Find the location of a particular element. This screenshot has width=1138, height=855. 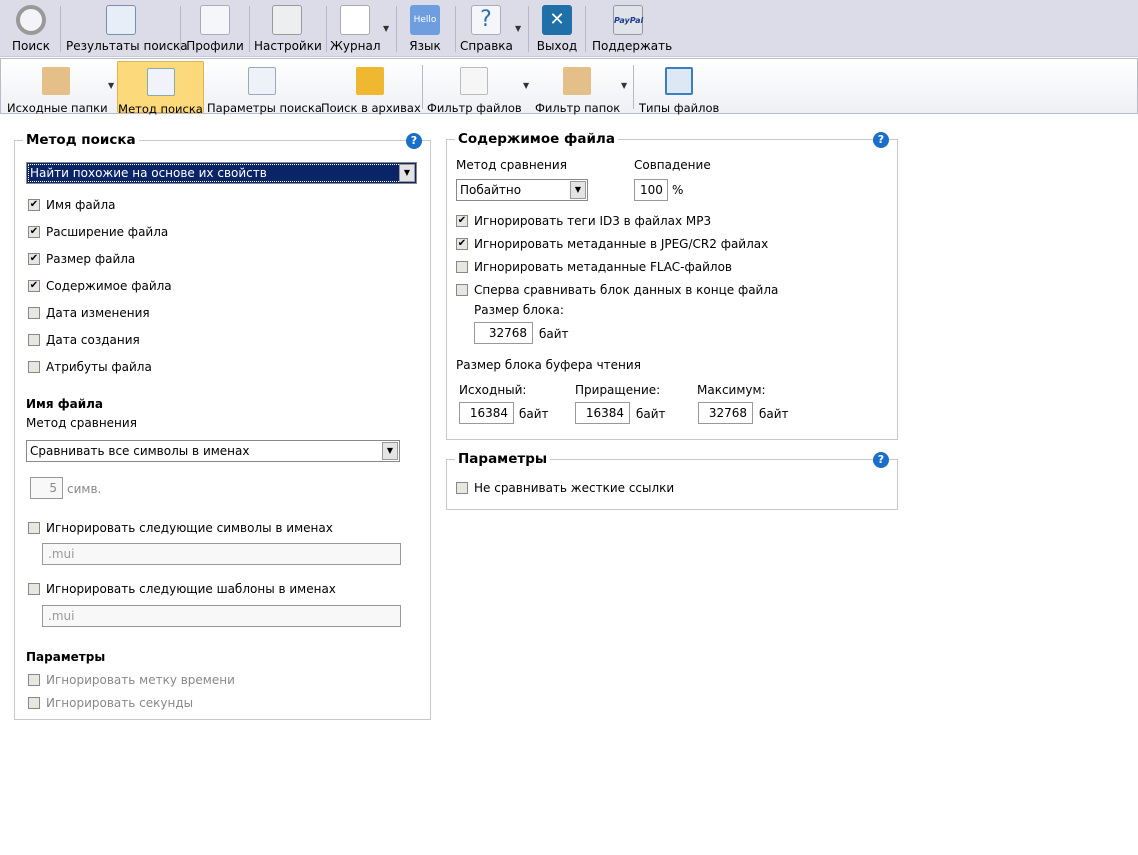

file-filter-icon is located at coordinates (474, 81).